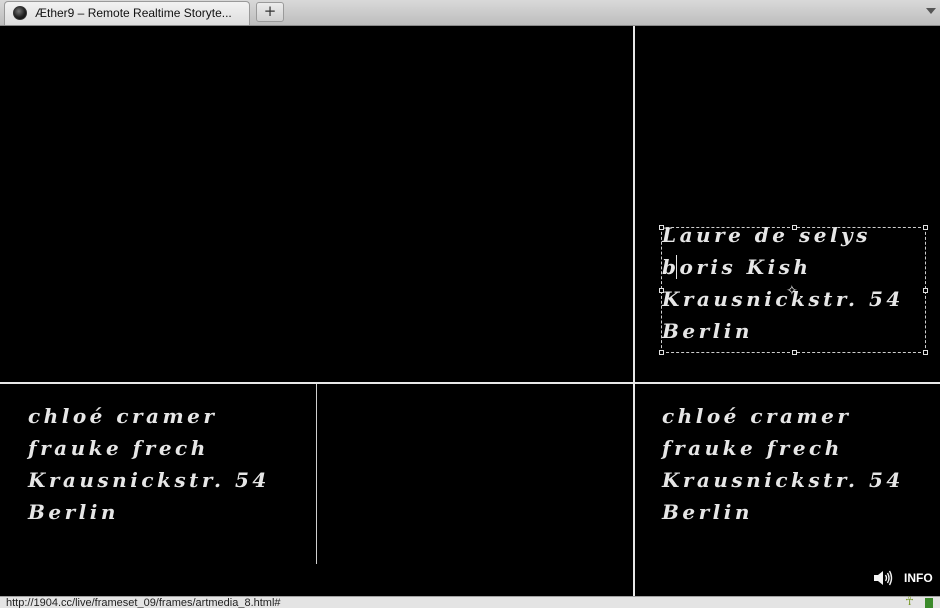 This screenshot has width=940, height=608. Describe the element at coordinates (270, 12) in the screenshot. I see `new-tab-button: +` at that location.